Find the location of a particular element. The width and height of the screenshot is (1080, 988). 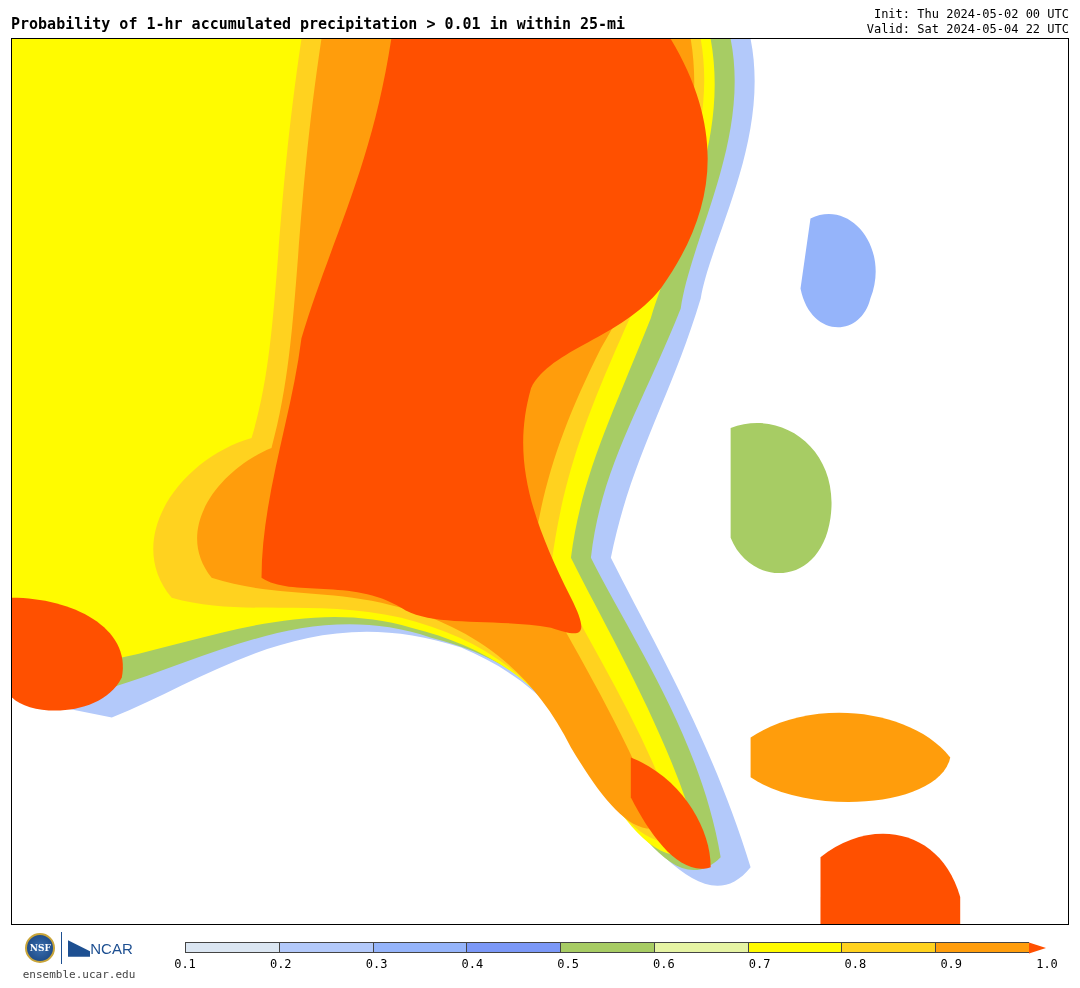

colorbar-tick-label: 0.2 is located at coordinates (280, 964).